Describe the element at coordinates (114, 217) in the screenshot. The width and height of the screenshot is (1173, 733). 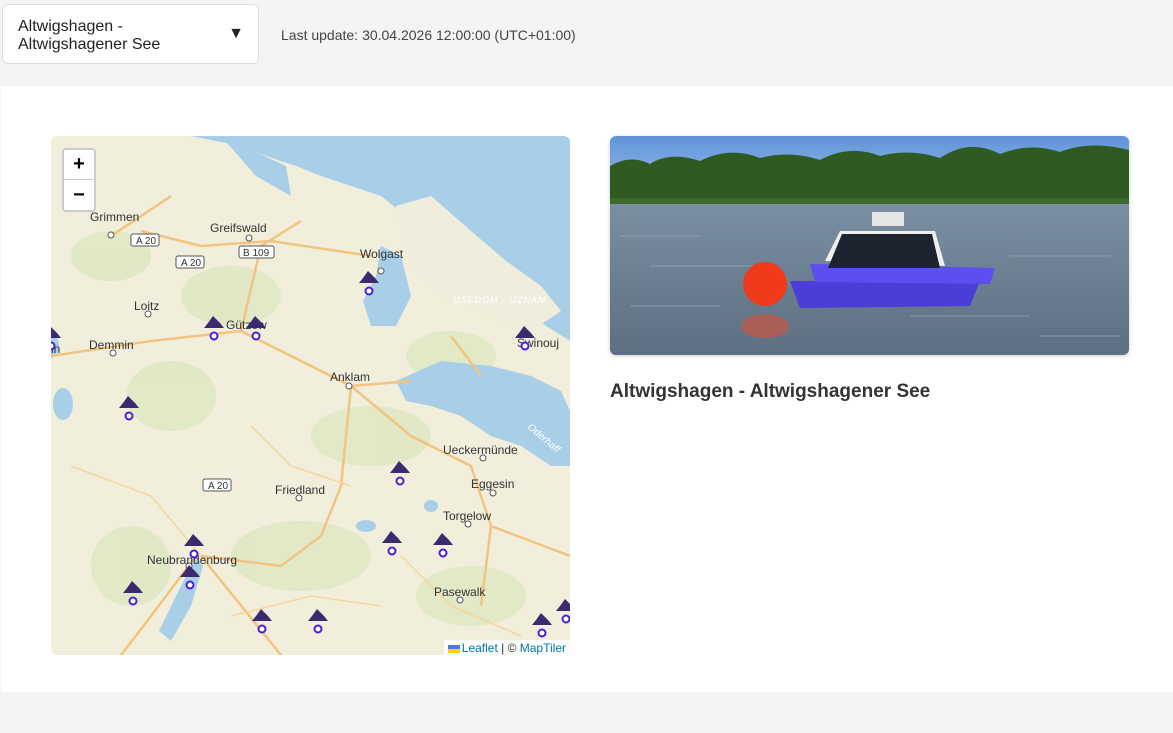
I see `place-label-grimmen: Grimmen` at that location.